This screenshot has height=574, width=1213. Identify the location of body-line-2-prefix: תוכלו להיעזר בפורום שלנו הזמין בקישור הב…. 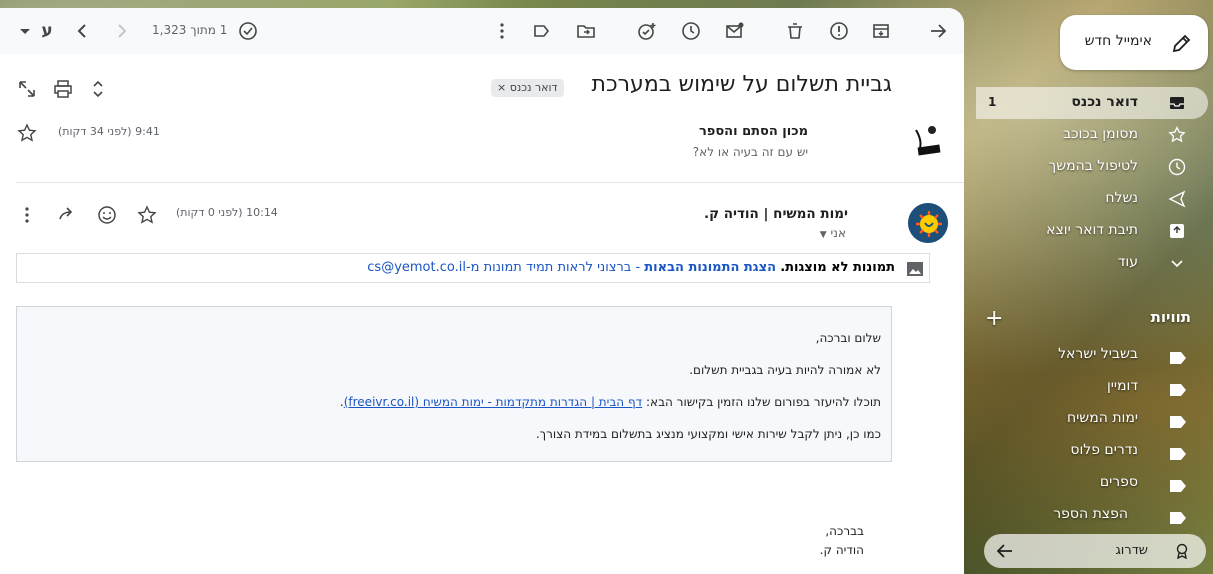
(763, 402).